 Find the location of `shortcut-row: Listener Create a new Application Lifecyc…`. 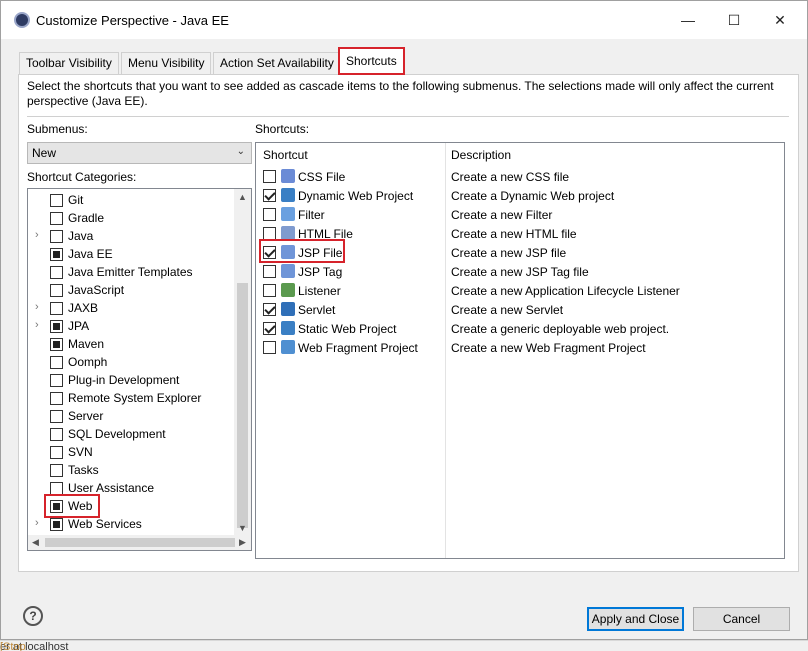

shortcut-row: Listener Create a new Application Lifecyc… is located at coordinates (520, 290).